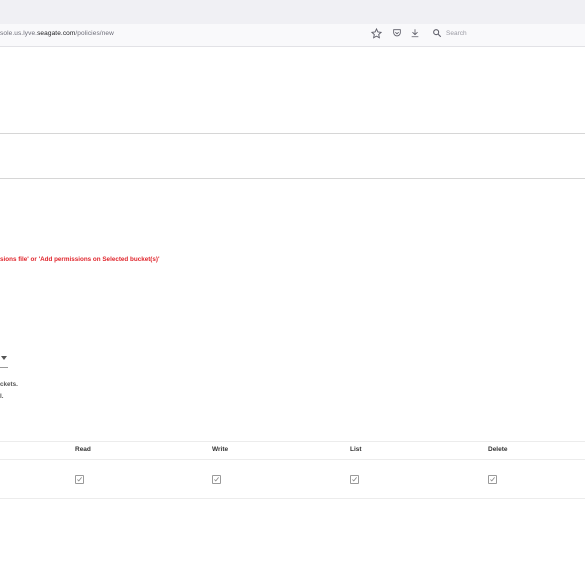  I want to click on delete-checkbox, so click(492, 479).